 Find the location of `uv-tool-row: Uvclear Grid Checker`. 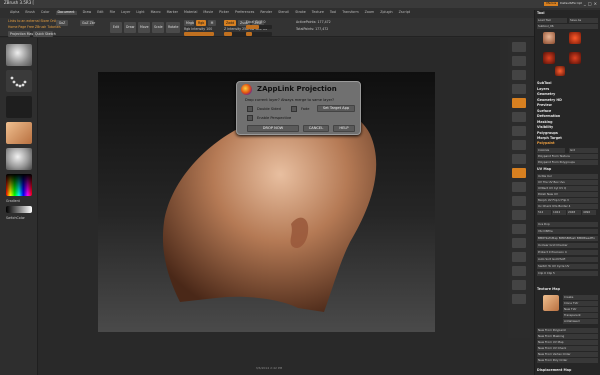

uv-tool-row: Uvclear Grid Checker is located at coordinates (567, 245).